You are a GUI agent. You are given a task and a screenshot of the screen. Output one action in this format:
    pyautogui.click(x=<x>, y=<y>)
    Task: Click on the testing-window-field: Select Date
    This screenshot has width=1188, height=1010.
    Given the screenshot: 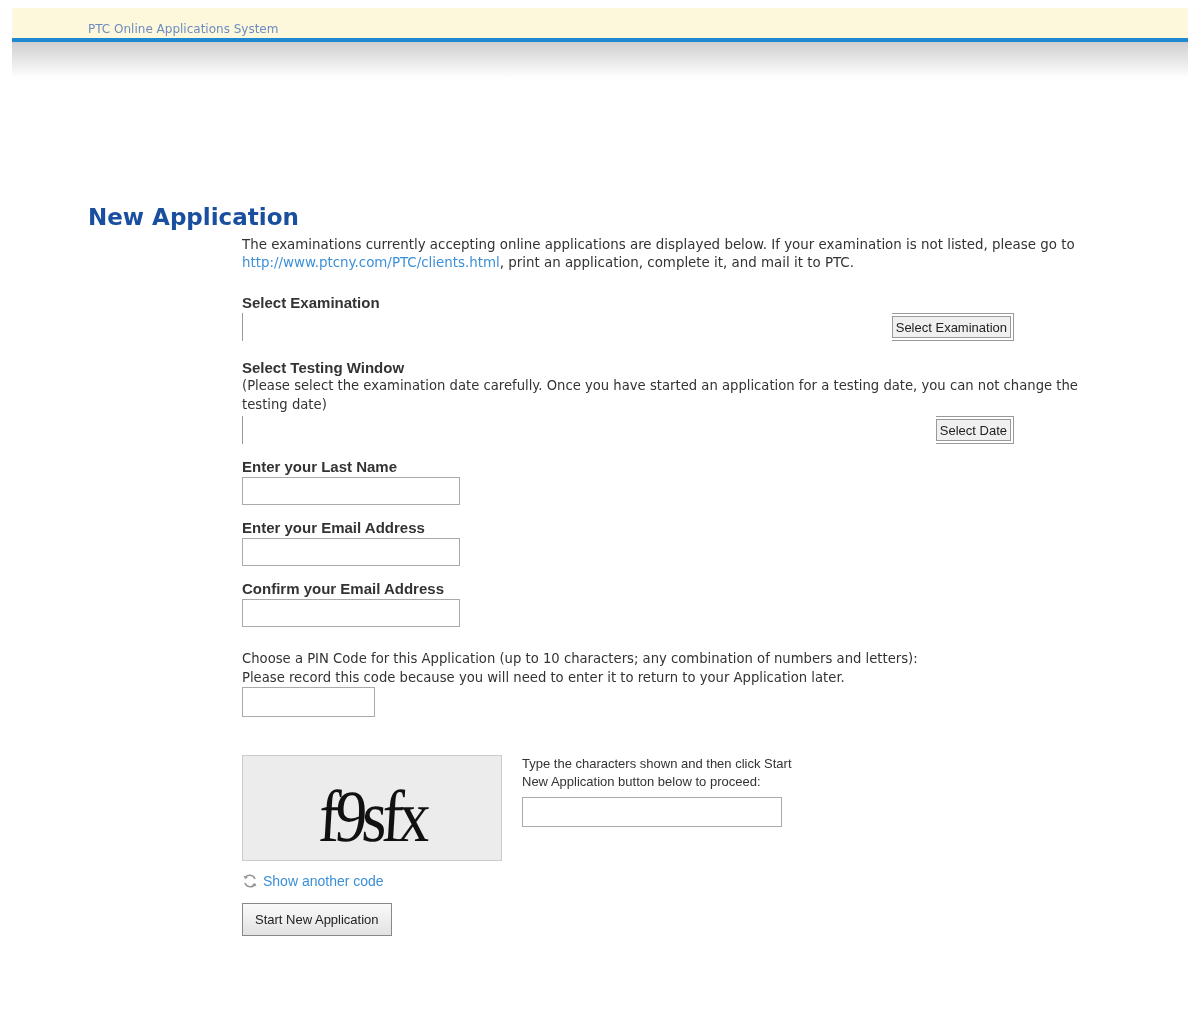 What is the action you would take?
    pyautogui.click(x=628, y=430)
    